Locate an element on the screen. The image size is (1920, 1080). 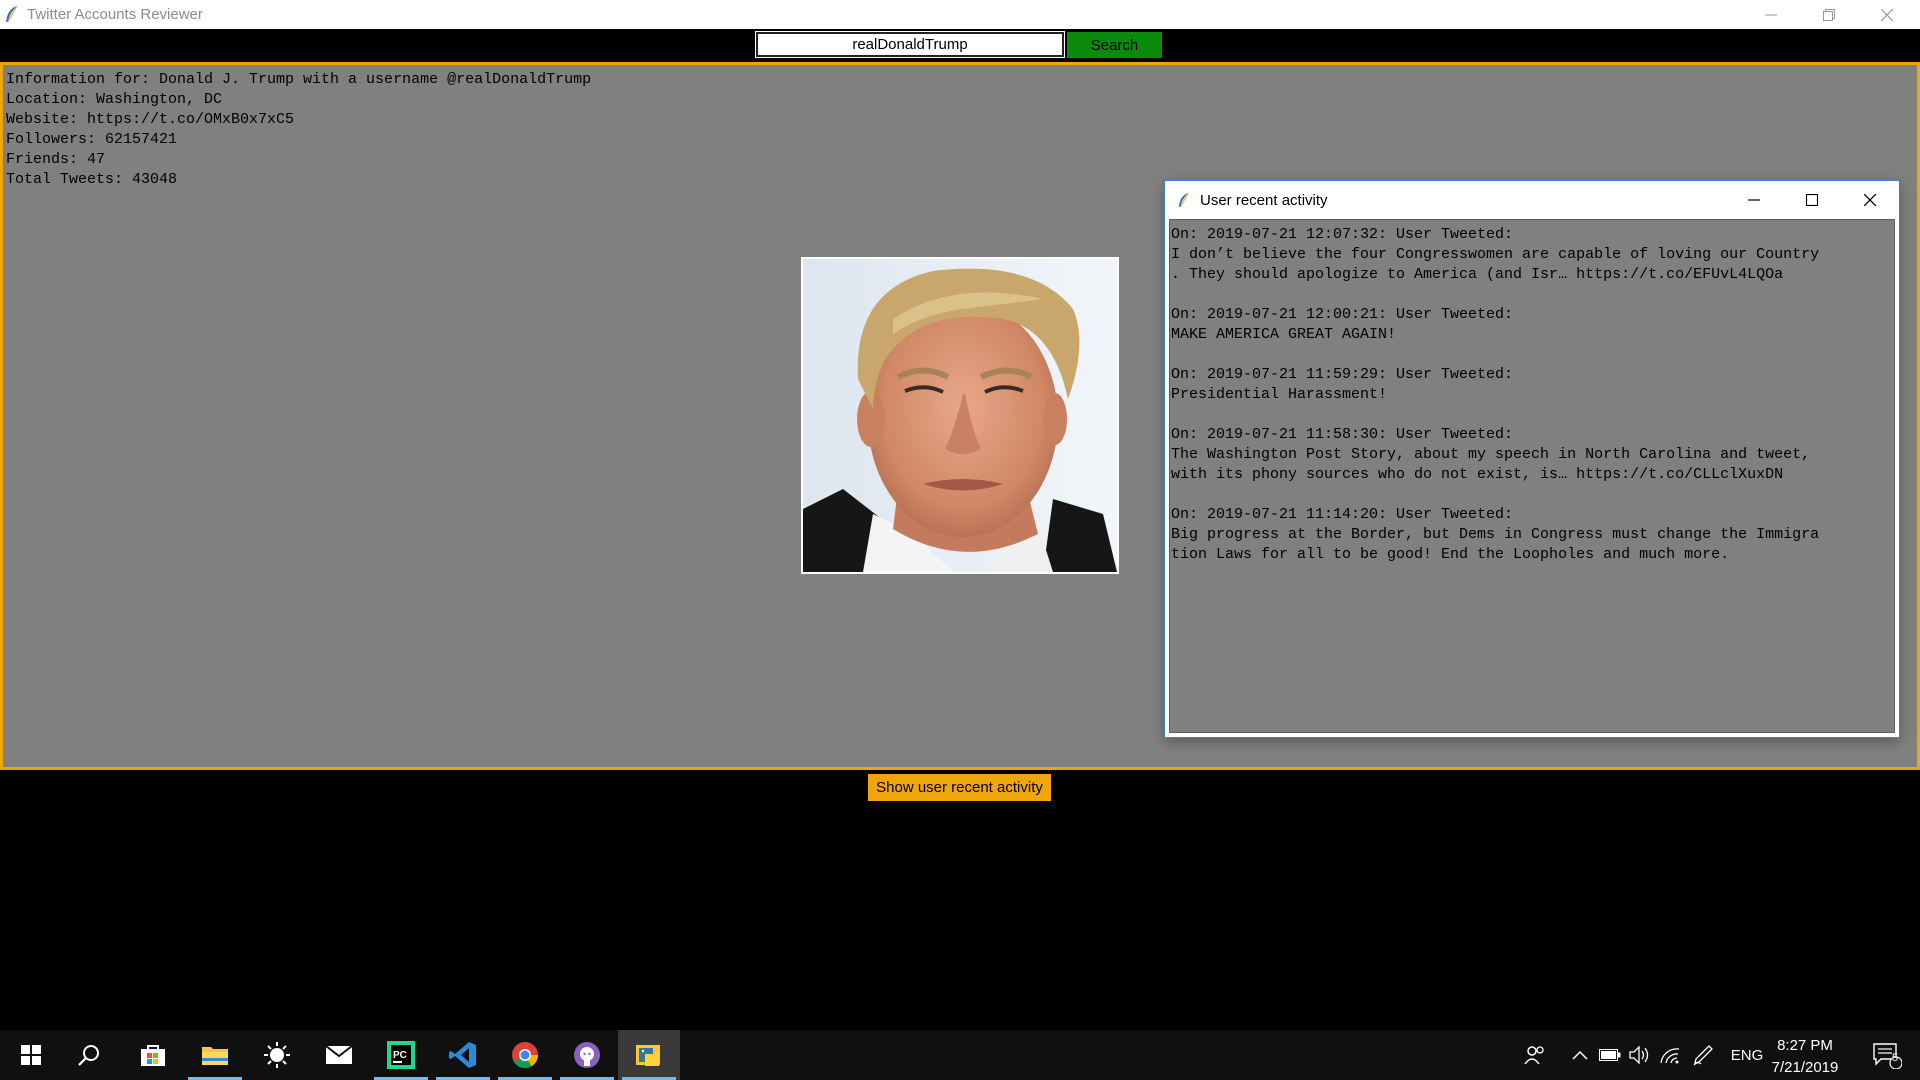
people-icon is located at coordinates (1534, 1055).